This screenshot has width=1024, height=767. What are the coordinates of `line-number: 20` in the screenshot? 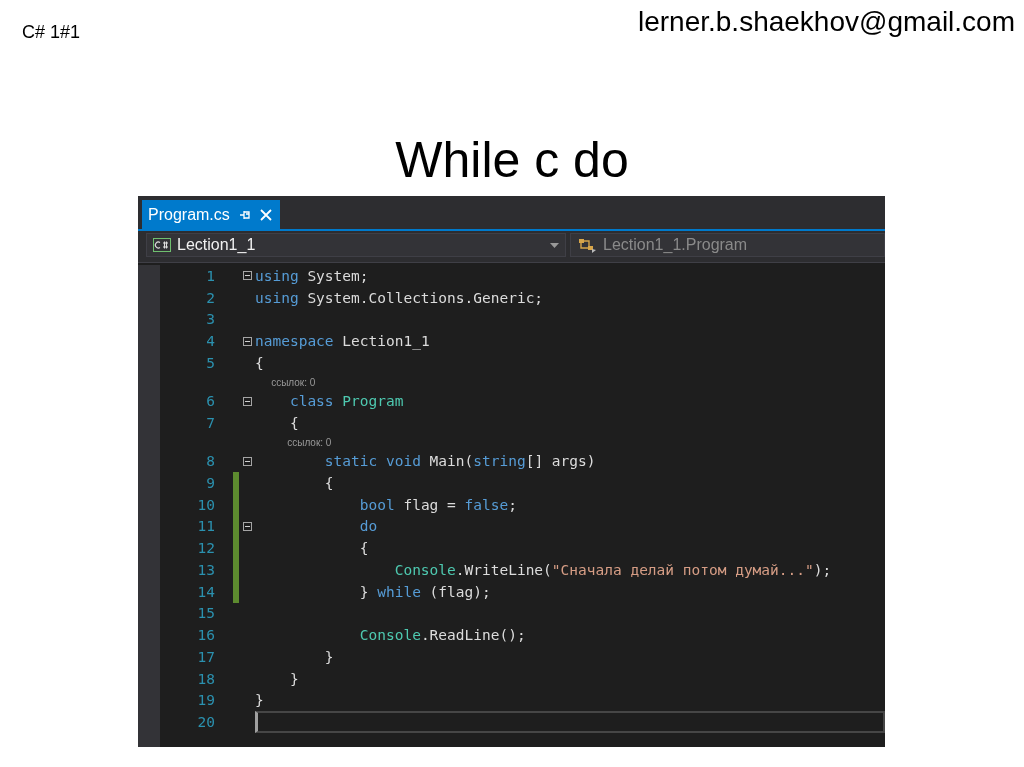 It's located at (206, 722).